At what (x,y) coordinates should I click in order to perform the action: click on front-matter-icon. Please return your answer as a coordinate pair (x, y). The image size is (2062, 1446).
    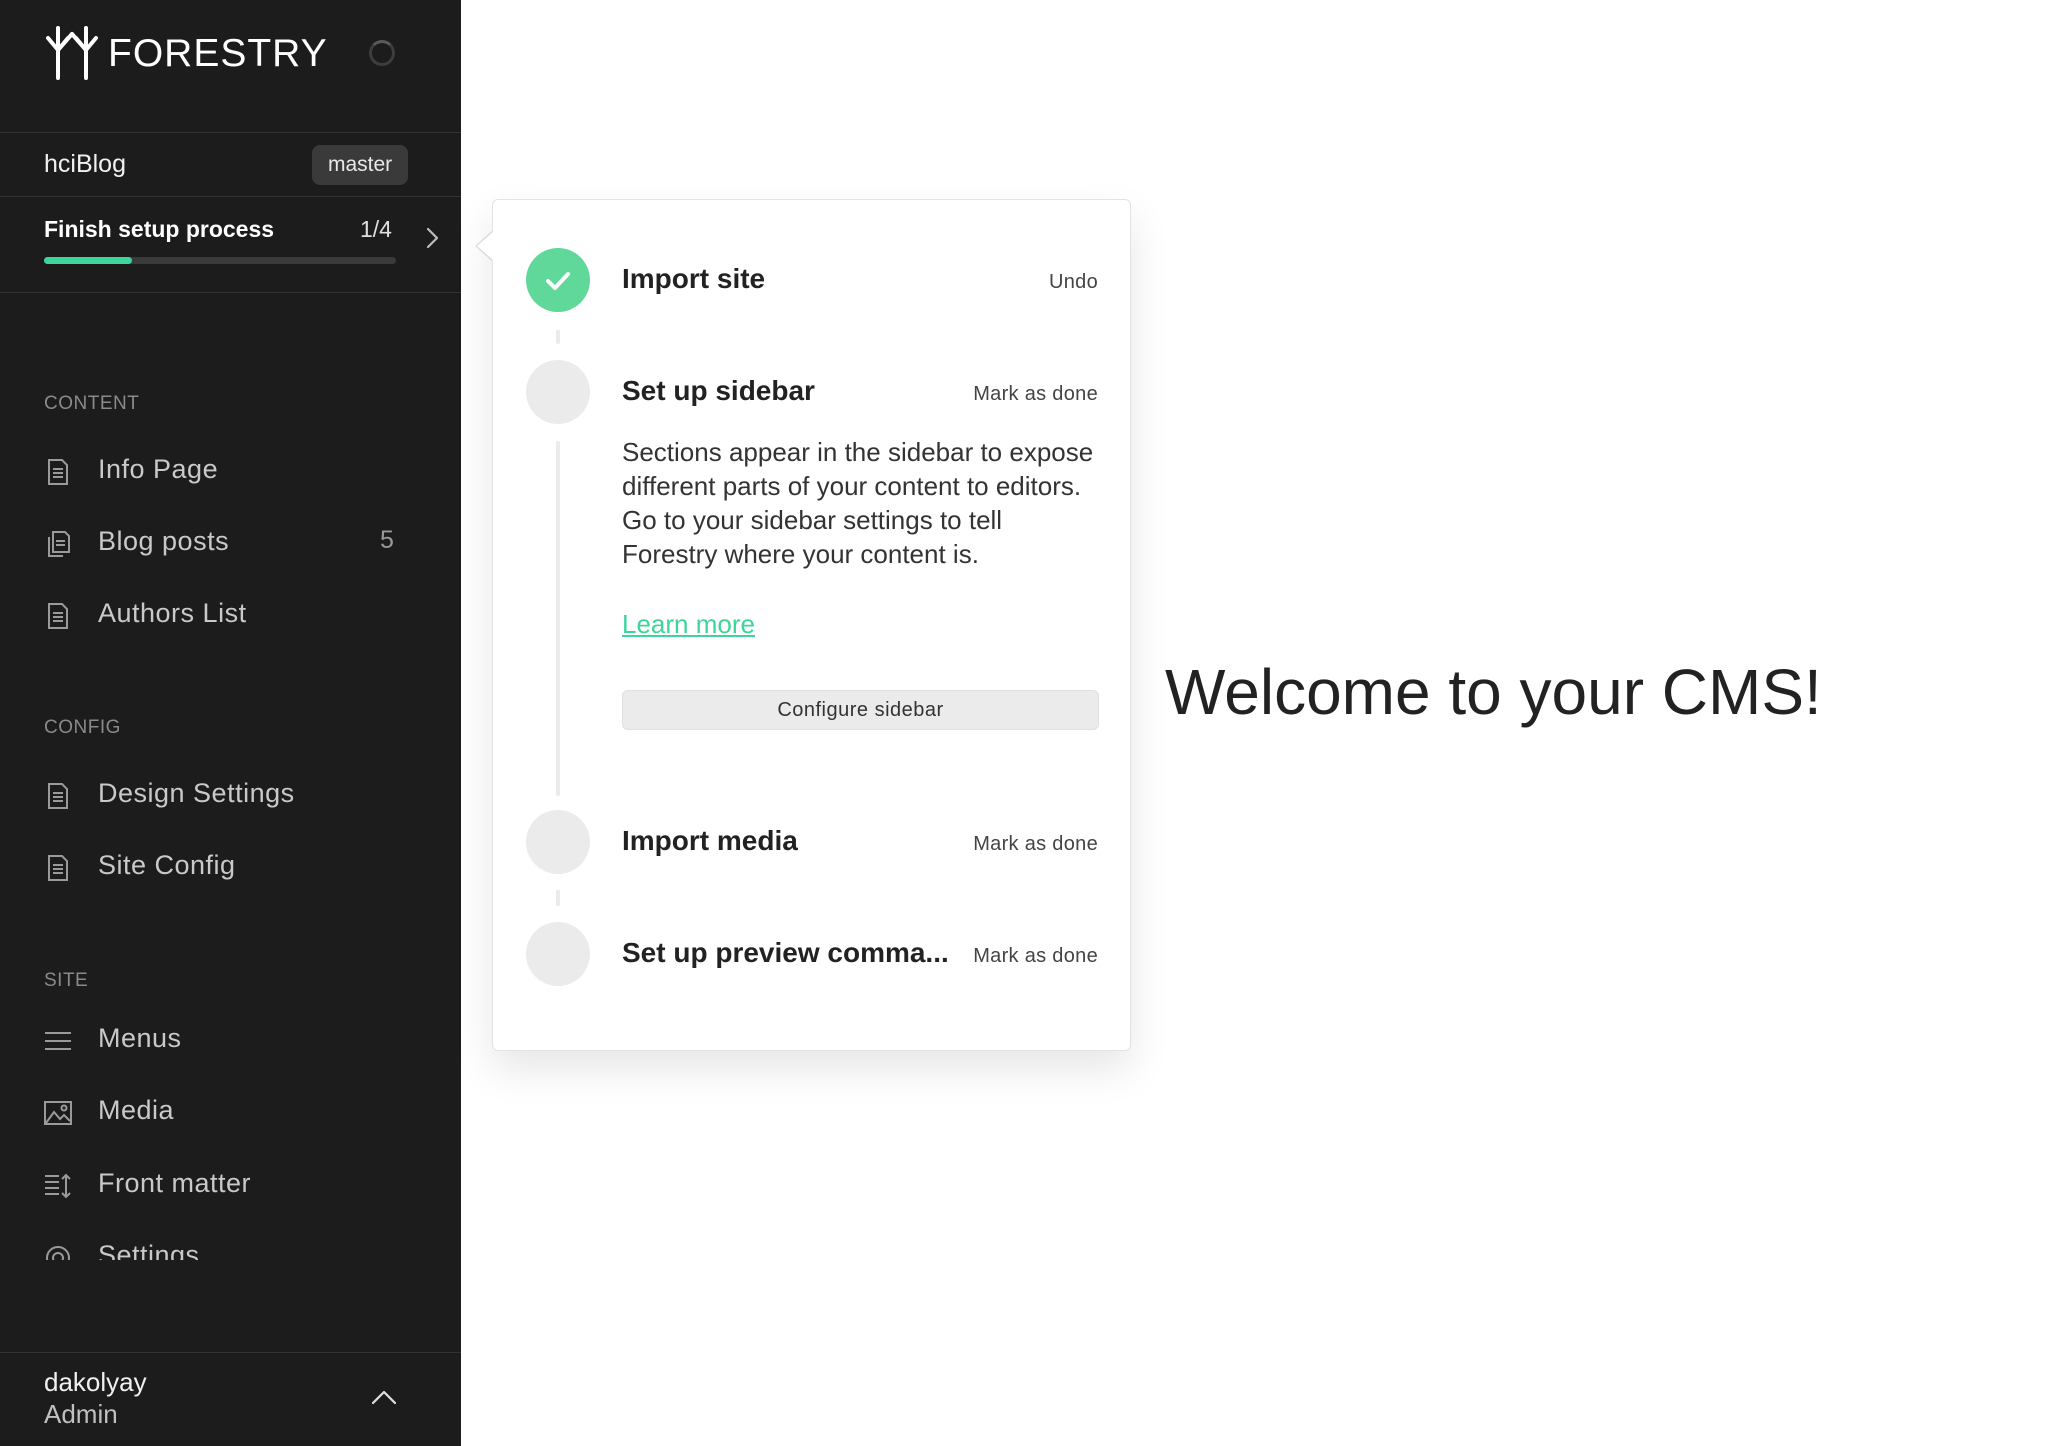
    Looking at the image, I should click on (58, 1186).